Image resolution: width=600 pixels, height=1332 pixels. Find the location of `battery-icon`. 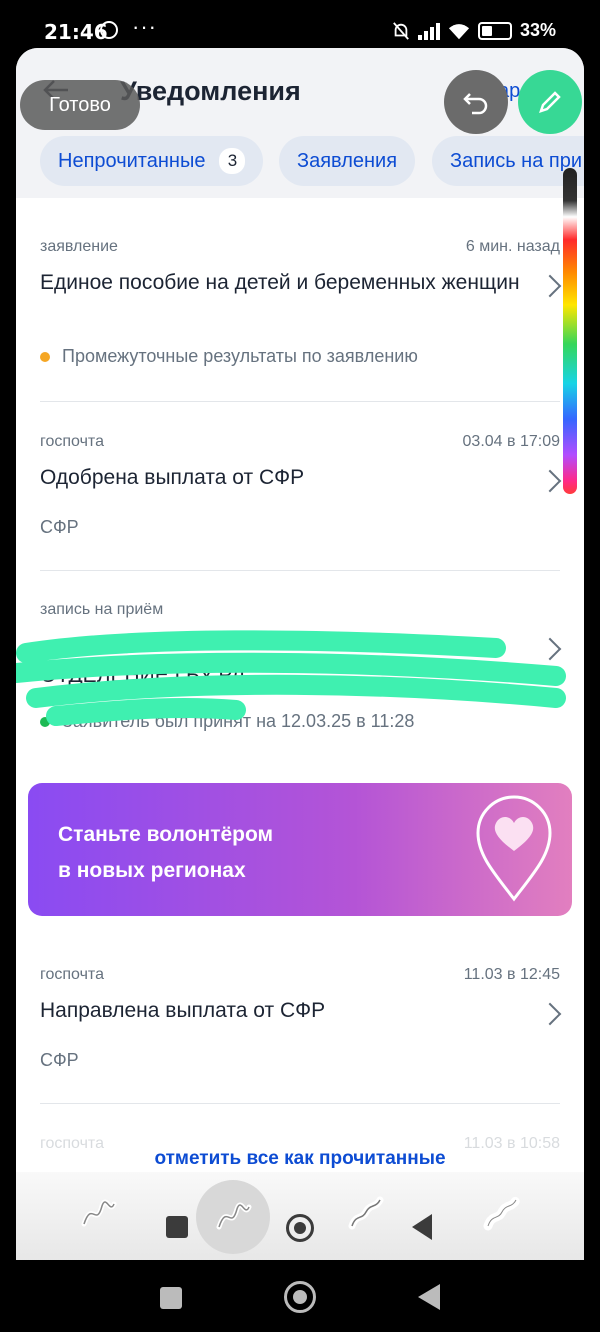

battery-icon is located at coordinates (494, 30).